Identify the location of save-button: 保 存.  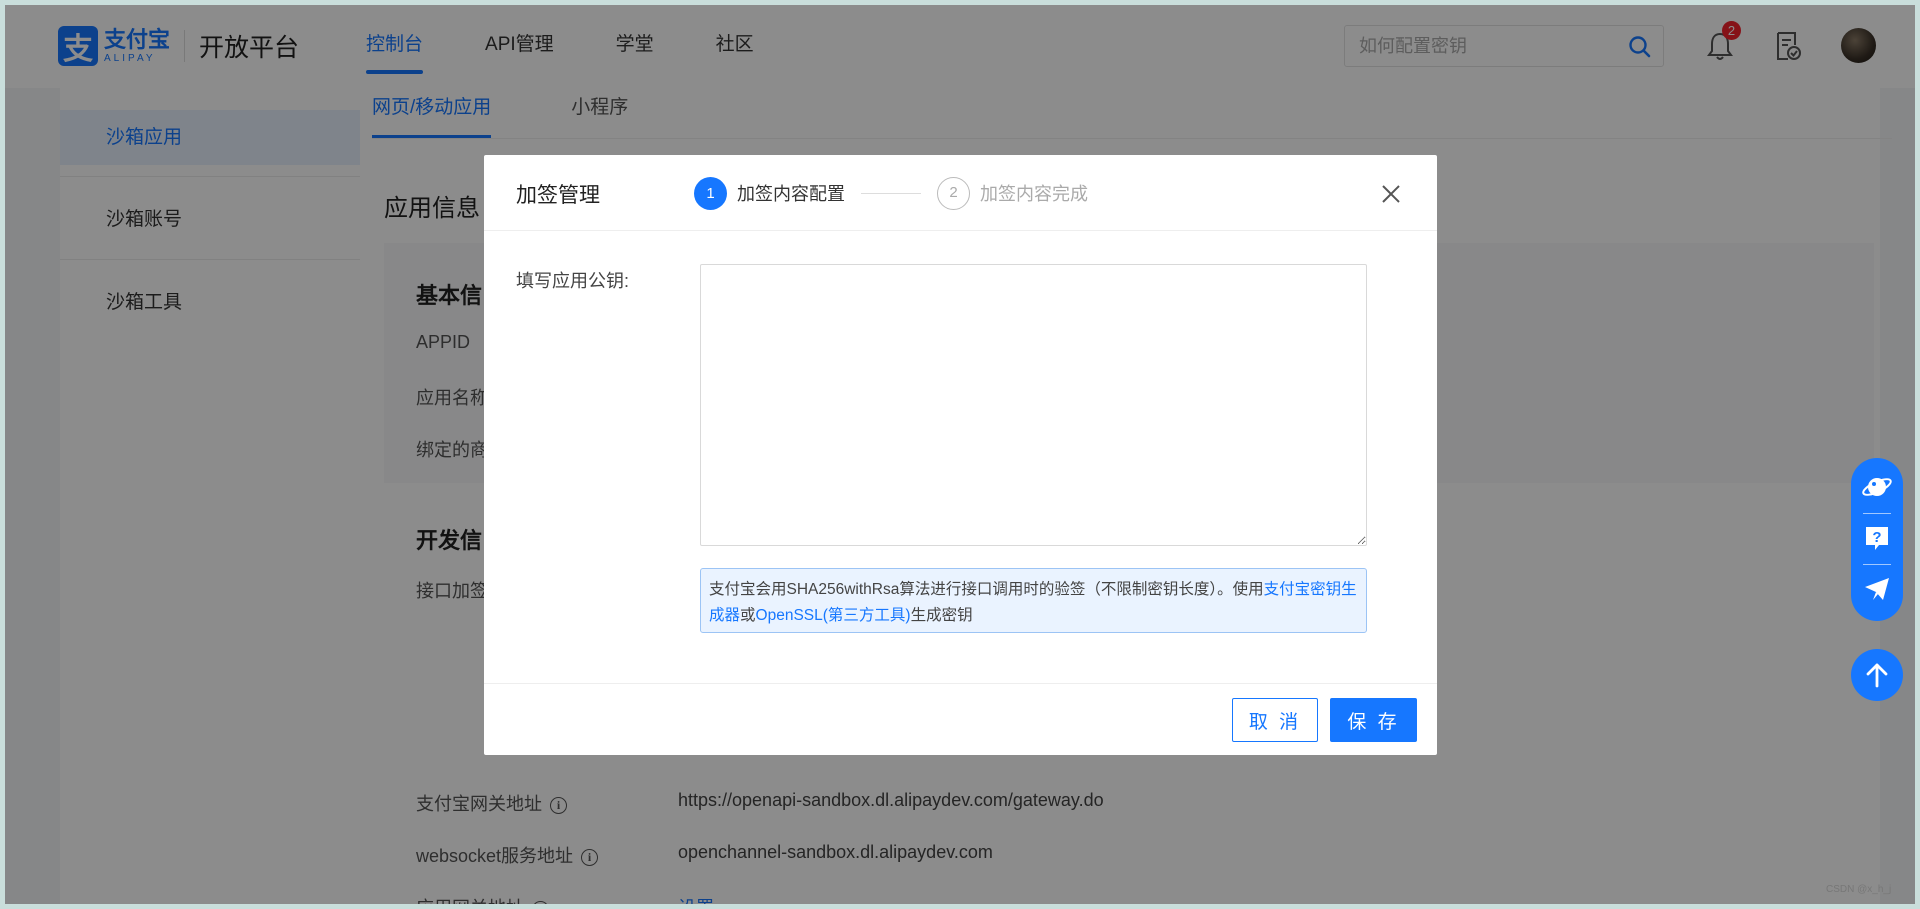
(1373, 720).